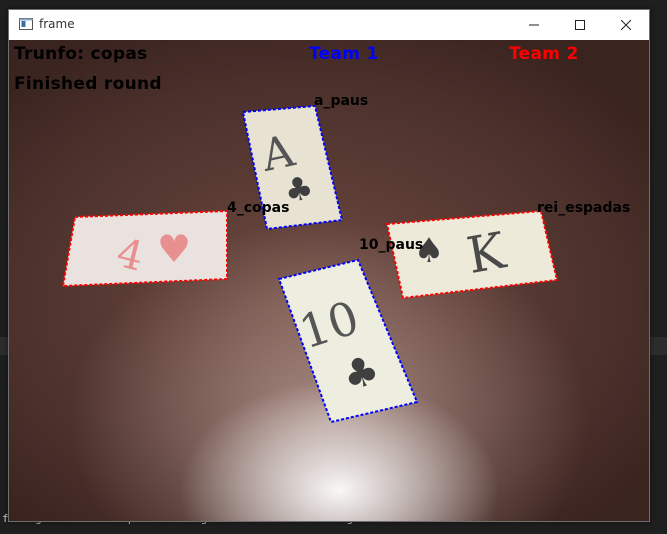 This screenshot has width=667, height=534. Describe the element at coordinates (144, 248) in the screenshot. I see `card-4-copas: 4 ♥` at that location.